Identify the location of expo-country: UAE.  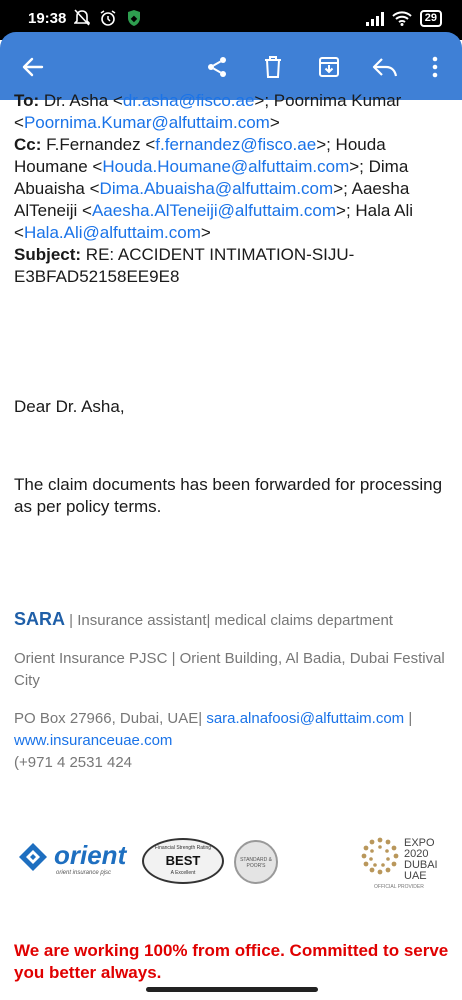
(415, 876).